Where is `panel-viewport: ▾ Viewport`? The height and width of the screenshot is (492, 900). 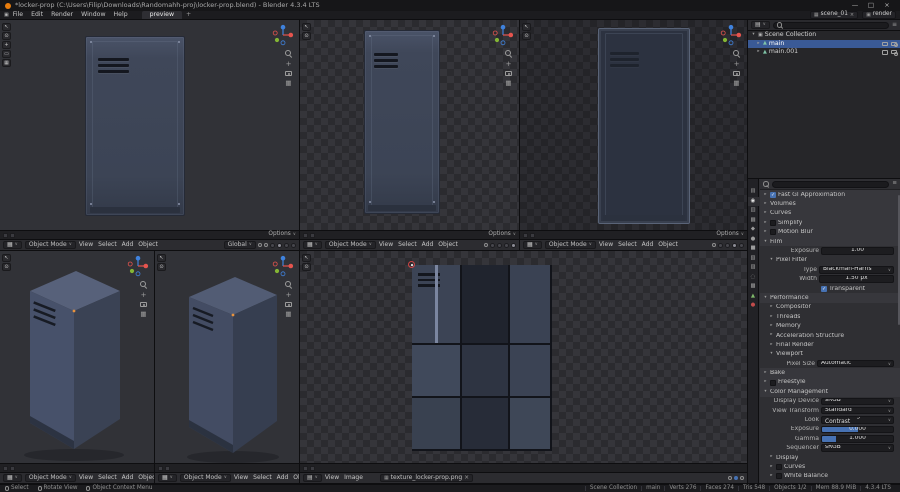 panel-viewport: ▾ Viewport is located at coordinates (830, 354).